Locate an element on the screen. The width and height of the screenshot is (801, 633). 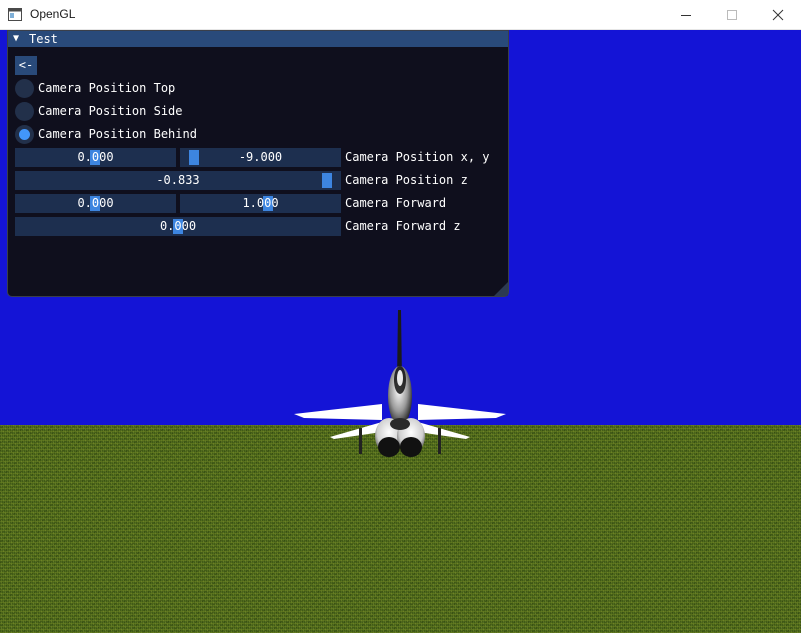
slider-value: -9.000 is located at coordinates (260, 157).